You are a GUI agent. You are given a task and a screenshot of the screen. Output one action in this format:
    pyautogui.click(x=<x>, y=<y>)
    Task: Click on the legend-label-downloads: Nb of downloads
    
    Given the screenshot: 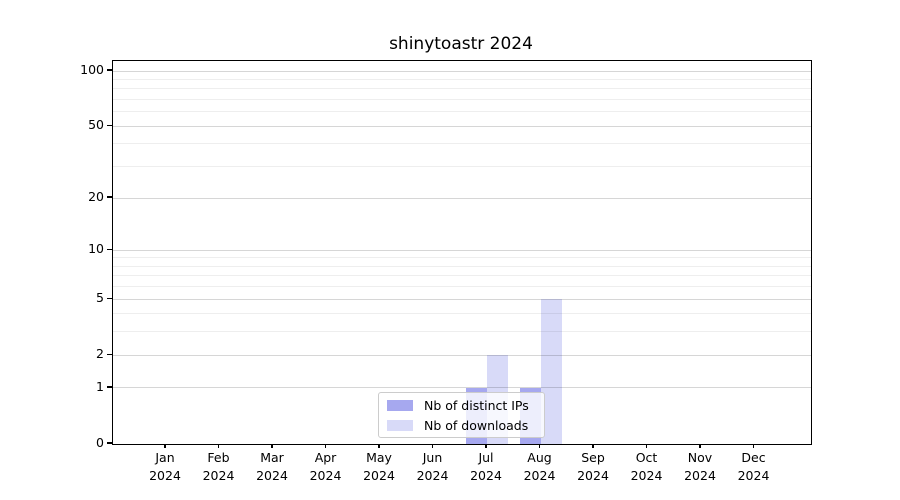 What is the action you would take?
    pyautogui.click(x=476, y=425)
    